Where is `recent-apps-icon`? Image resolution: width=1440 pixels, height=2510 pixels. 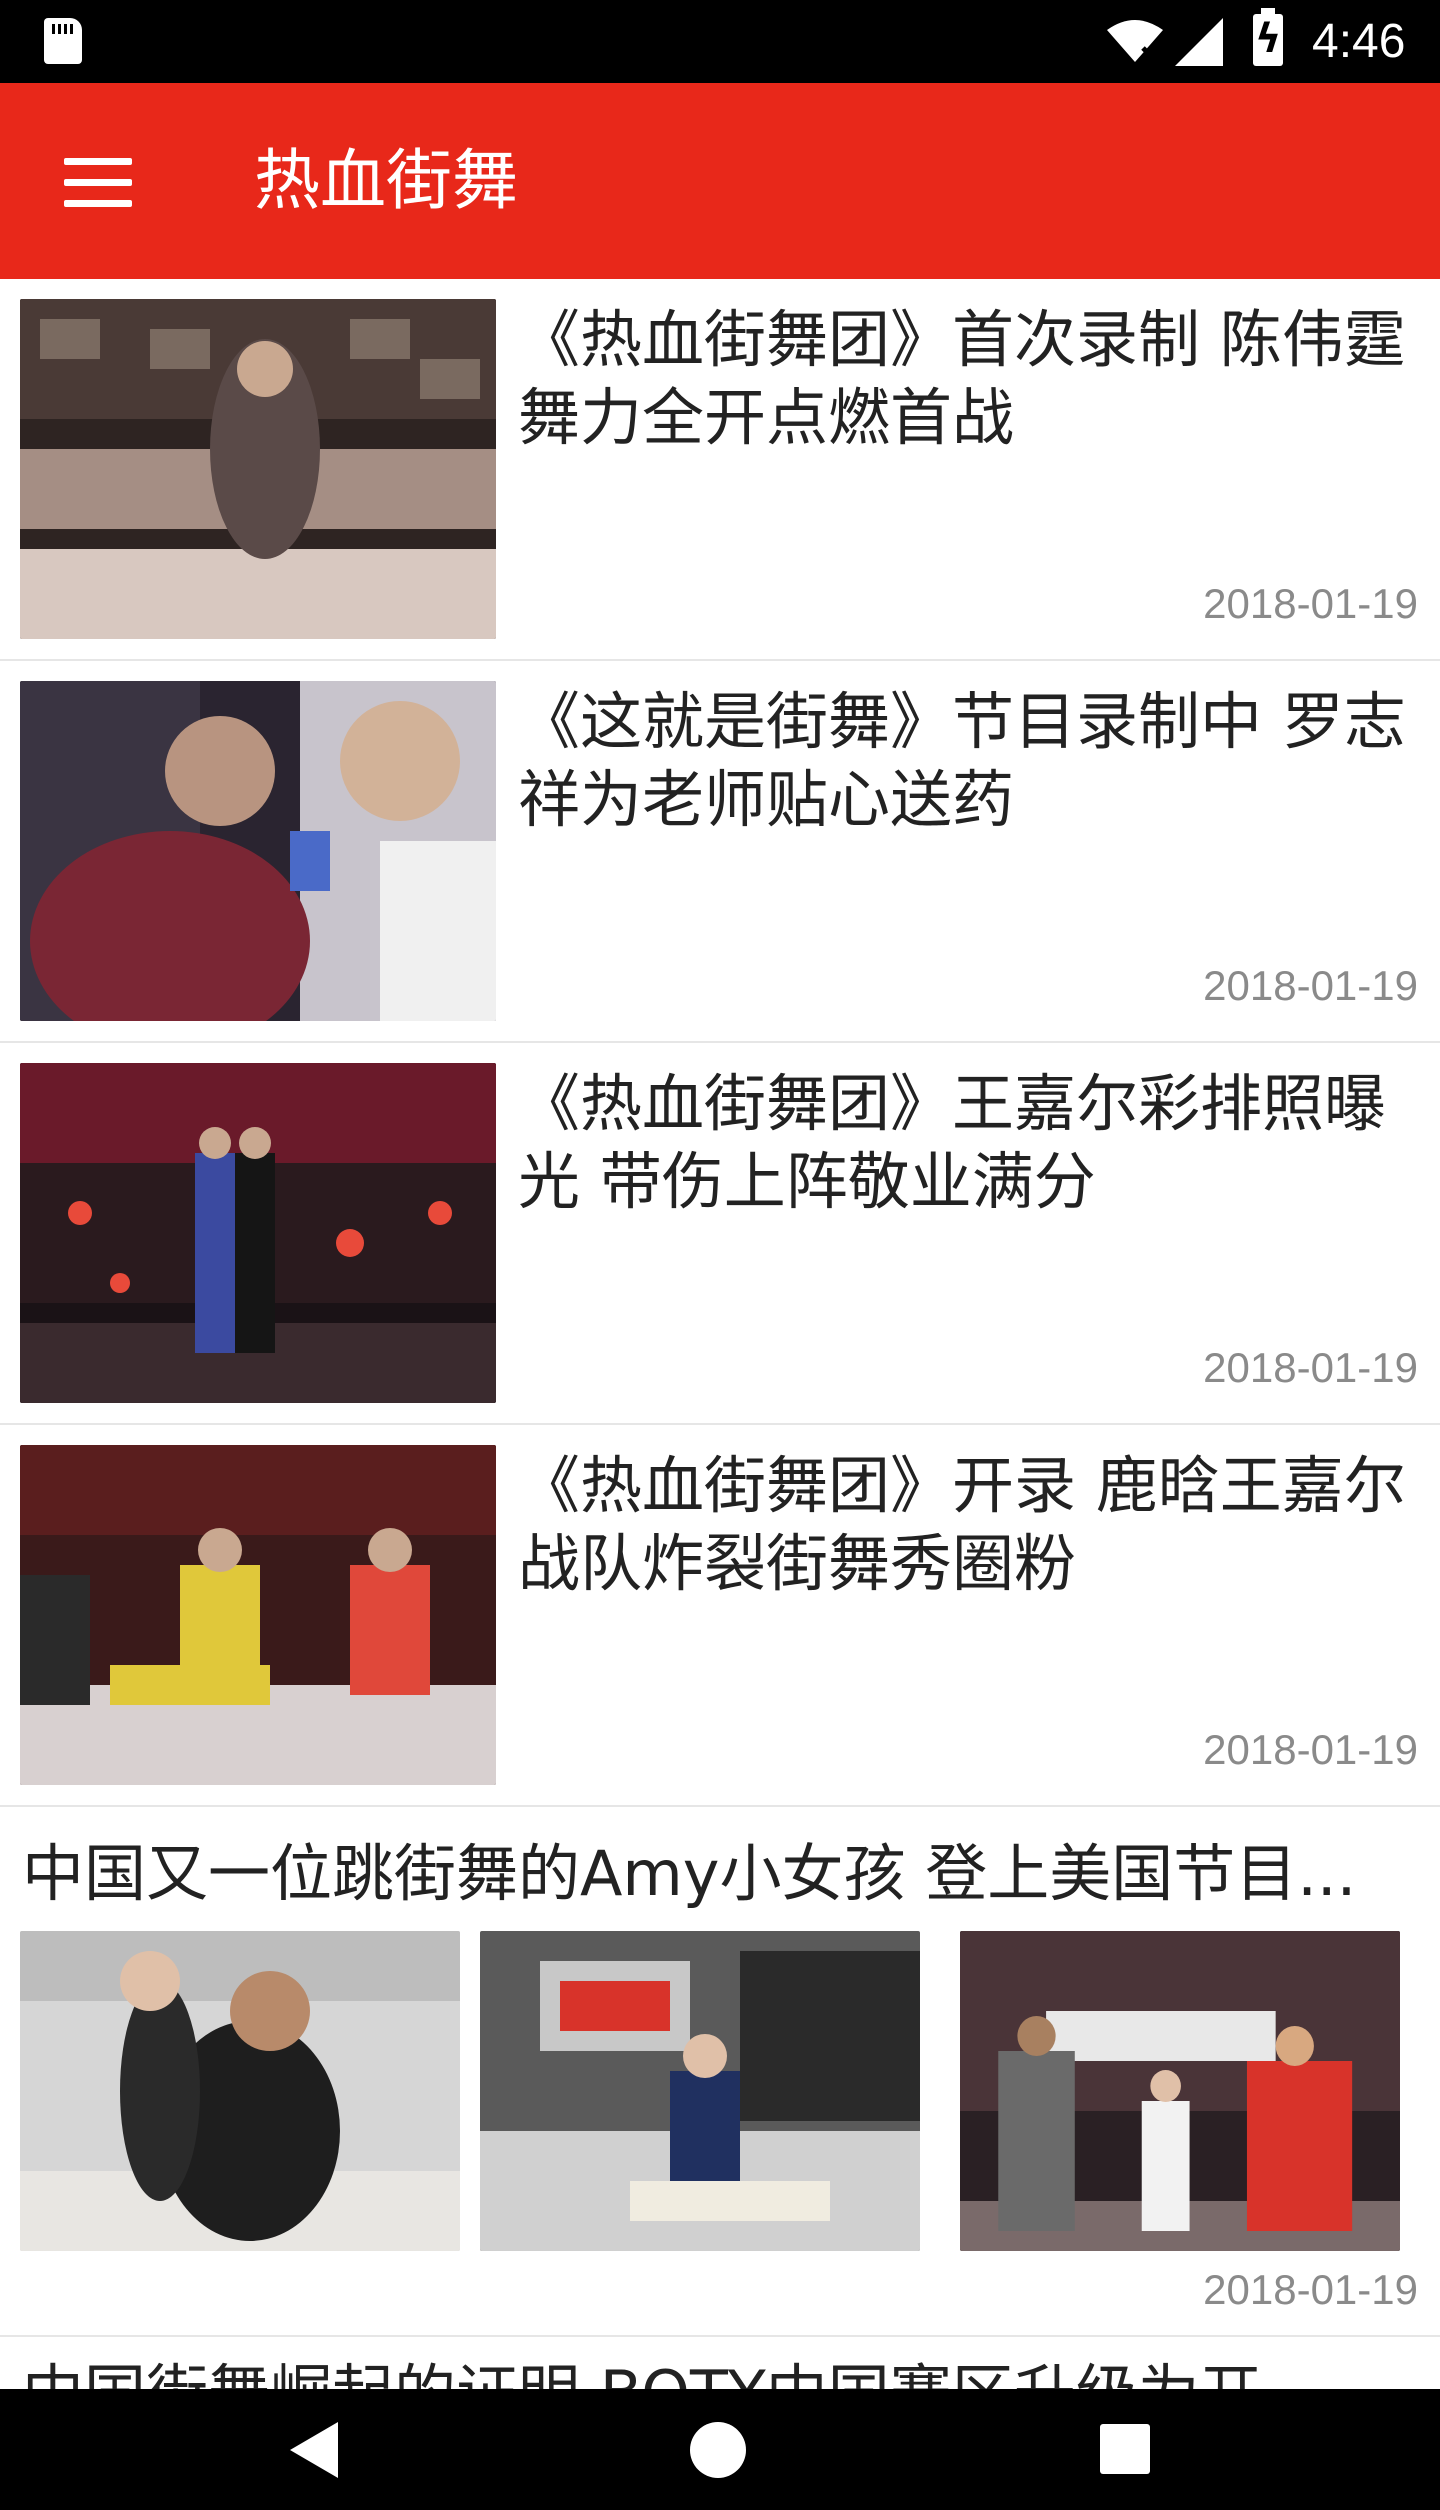 recent-apps-icon is located at coordinates (1125, 2449).